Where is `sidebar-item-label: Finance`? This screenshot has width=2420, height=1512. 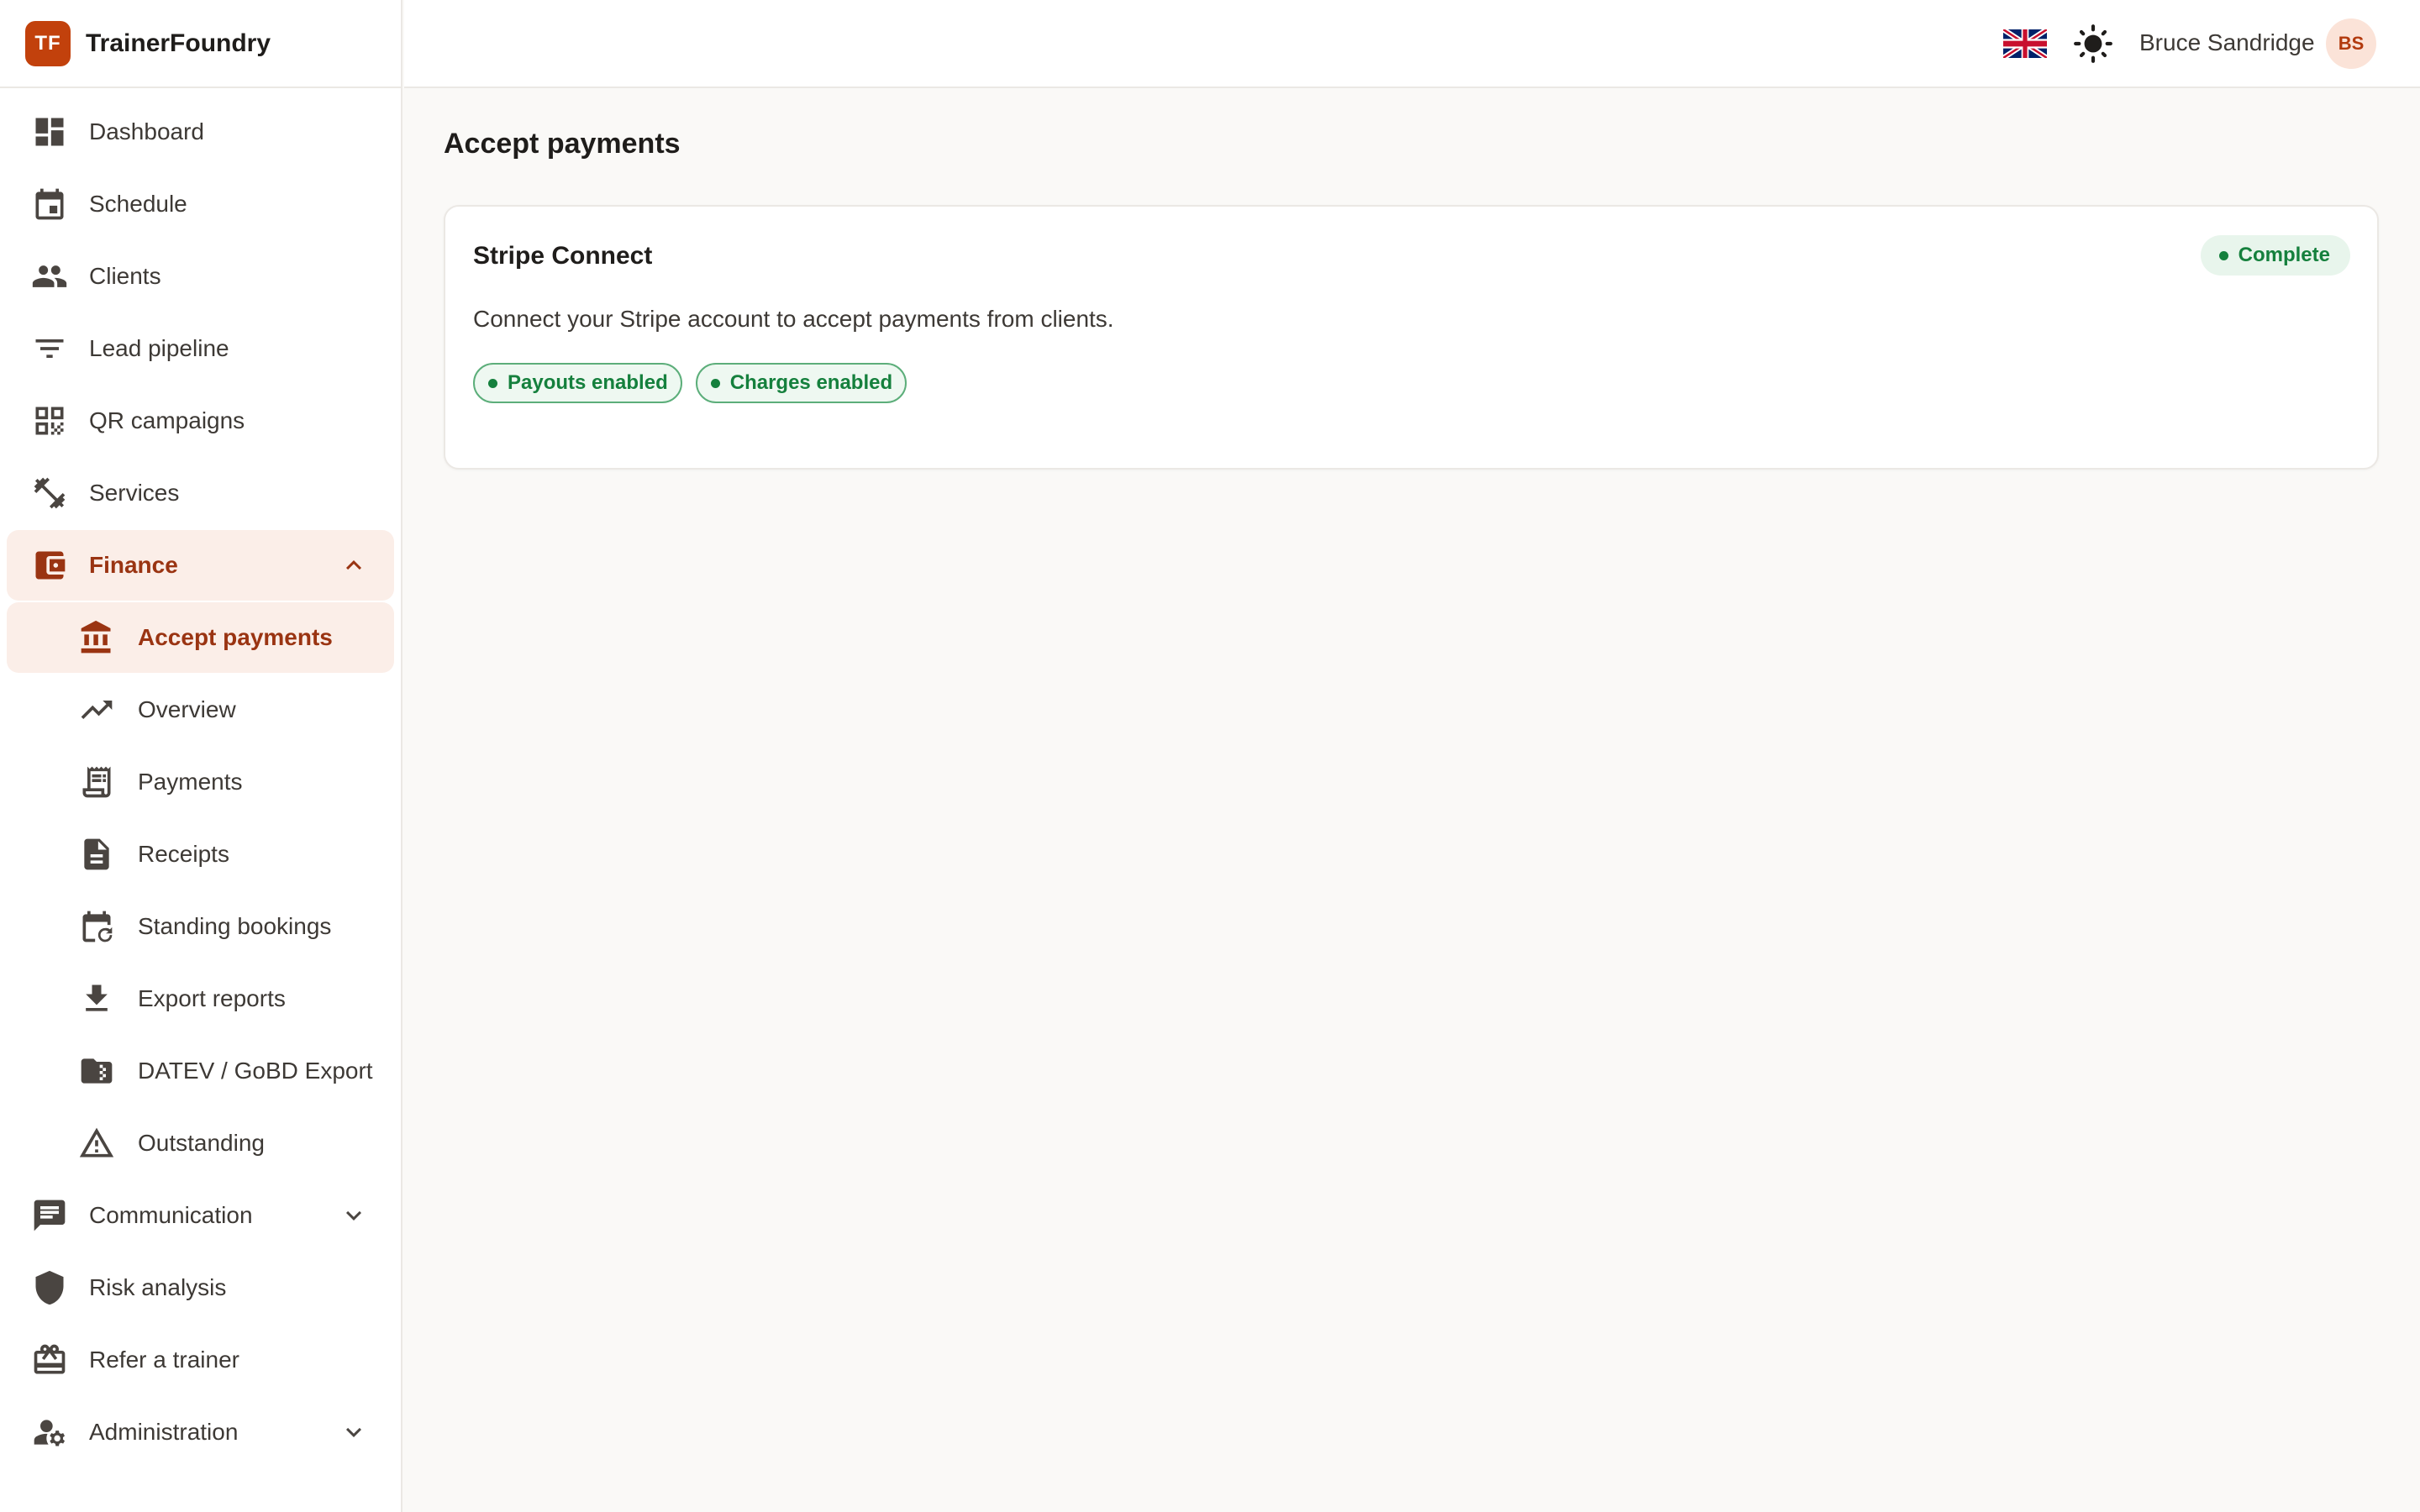
sidebar-item-label: Finance is located at coordinates (133, 565).